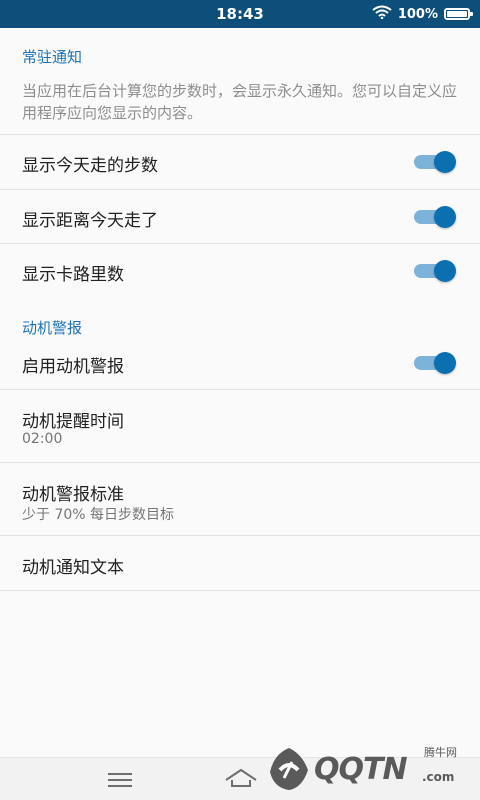 Image resolution: width=480 pixels, height=800 pixels. What do you see at coordinates (52, 328) in the screenshot?
I see `section-title-motivation-alert: 动机警报` at bounding box center [52, 328].